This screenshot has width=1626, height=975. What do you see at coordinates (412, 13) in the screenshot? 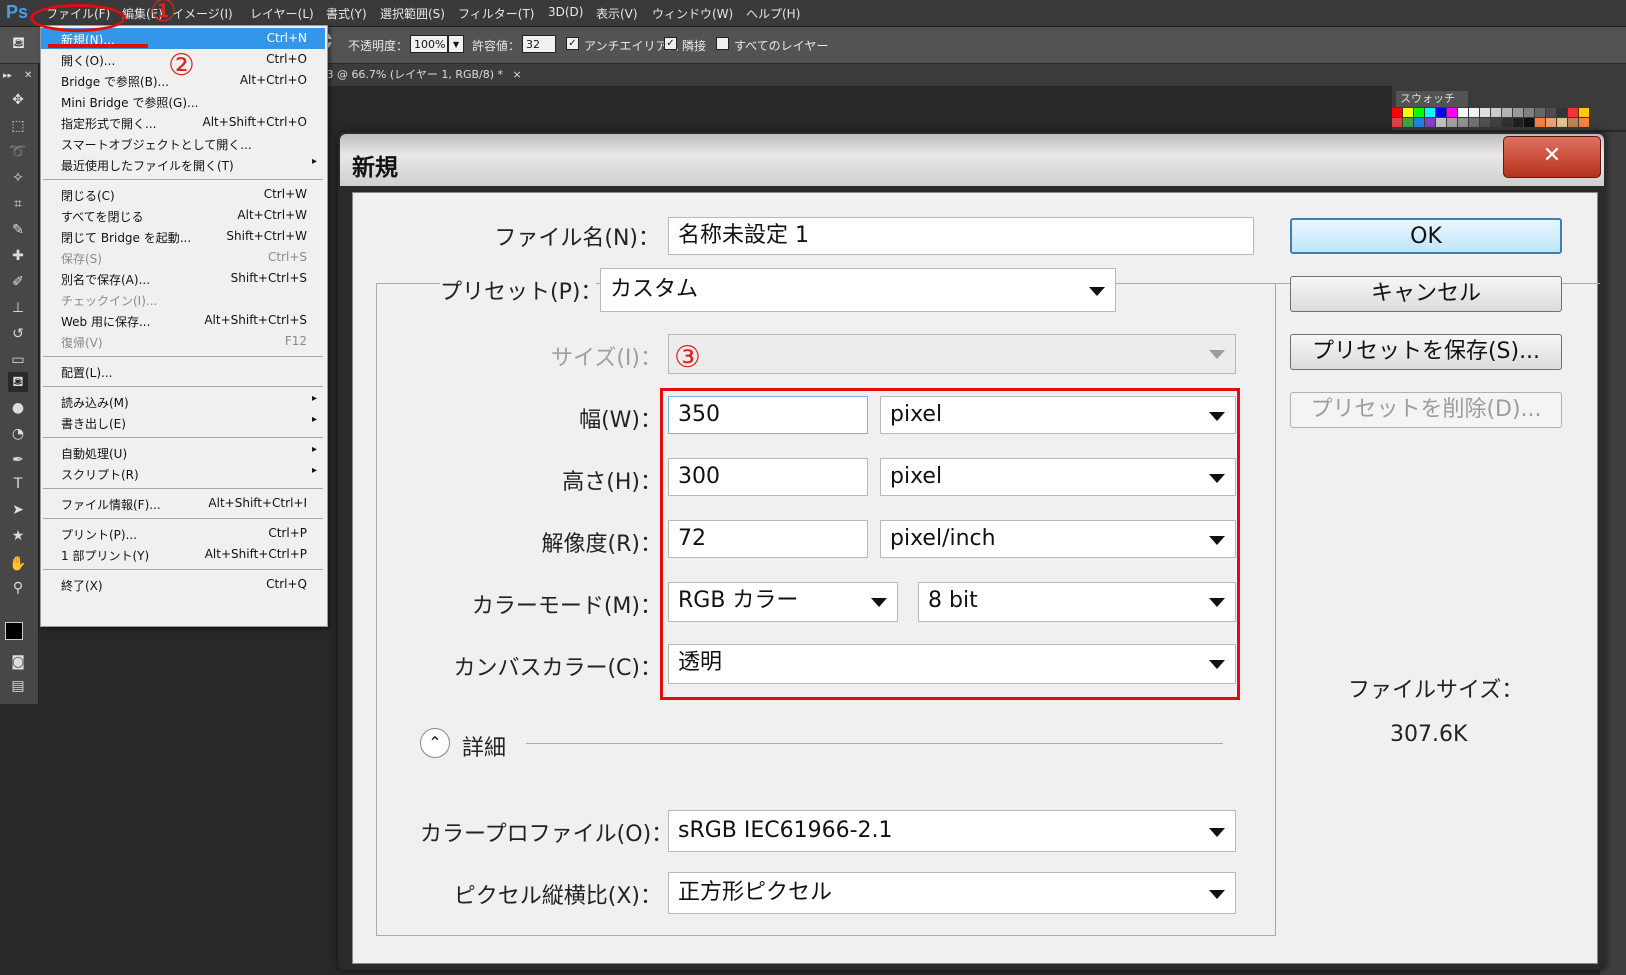
I see `menu-select: 選択範囲(S)` at bounding box center [412, 13].